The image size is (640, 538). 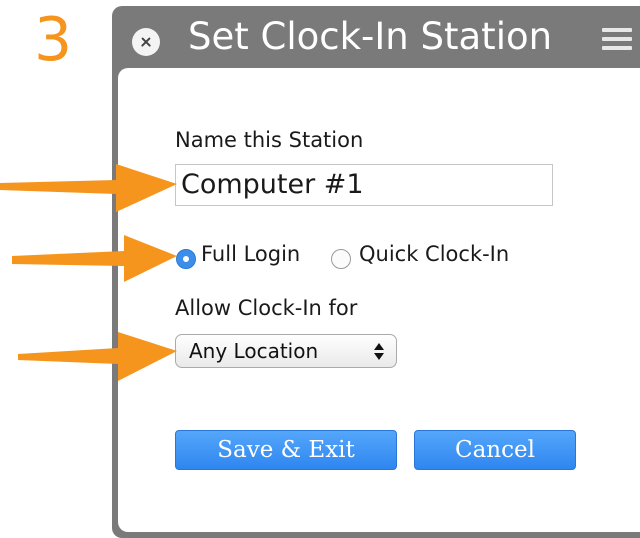 What do you see at coordinates (97, 356) in the screenshot?
I see `arrow-to-location-select` at bounding box center [97, 356].